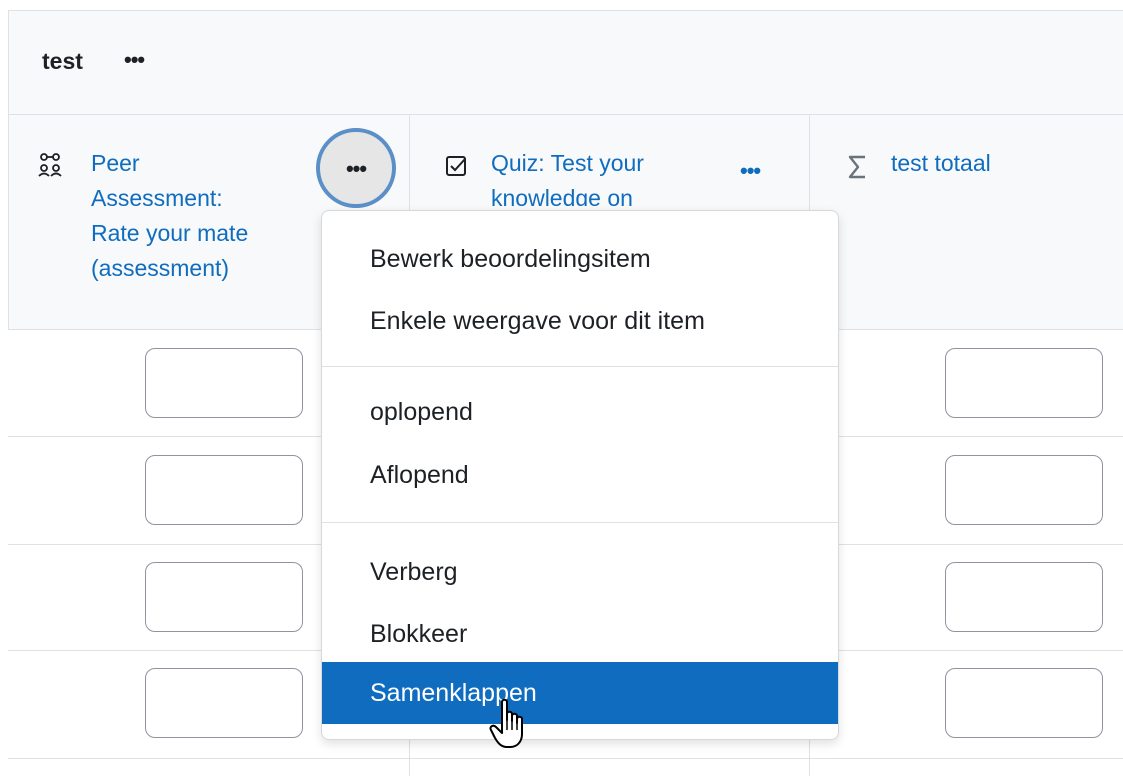  I want to click on peer-assessment-icon, so click(50, 165).